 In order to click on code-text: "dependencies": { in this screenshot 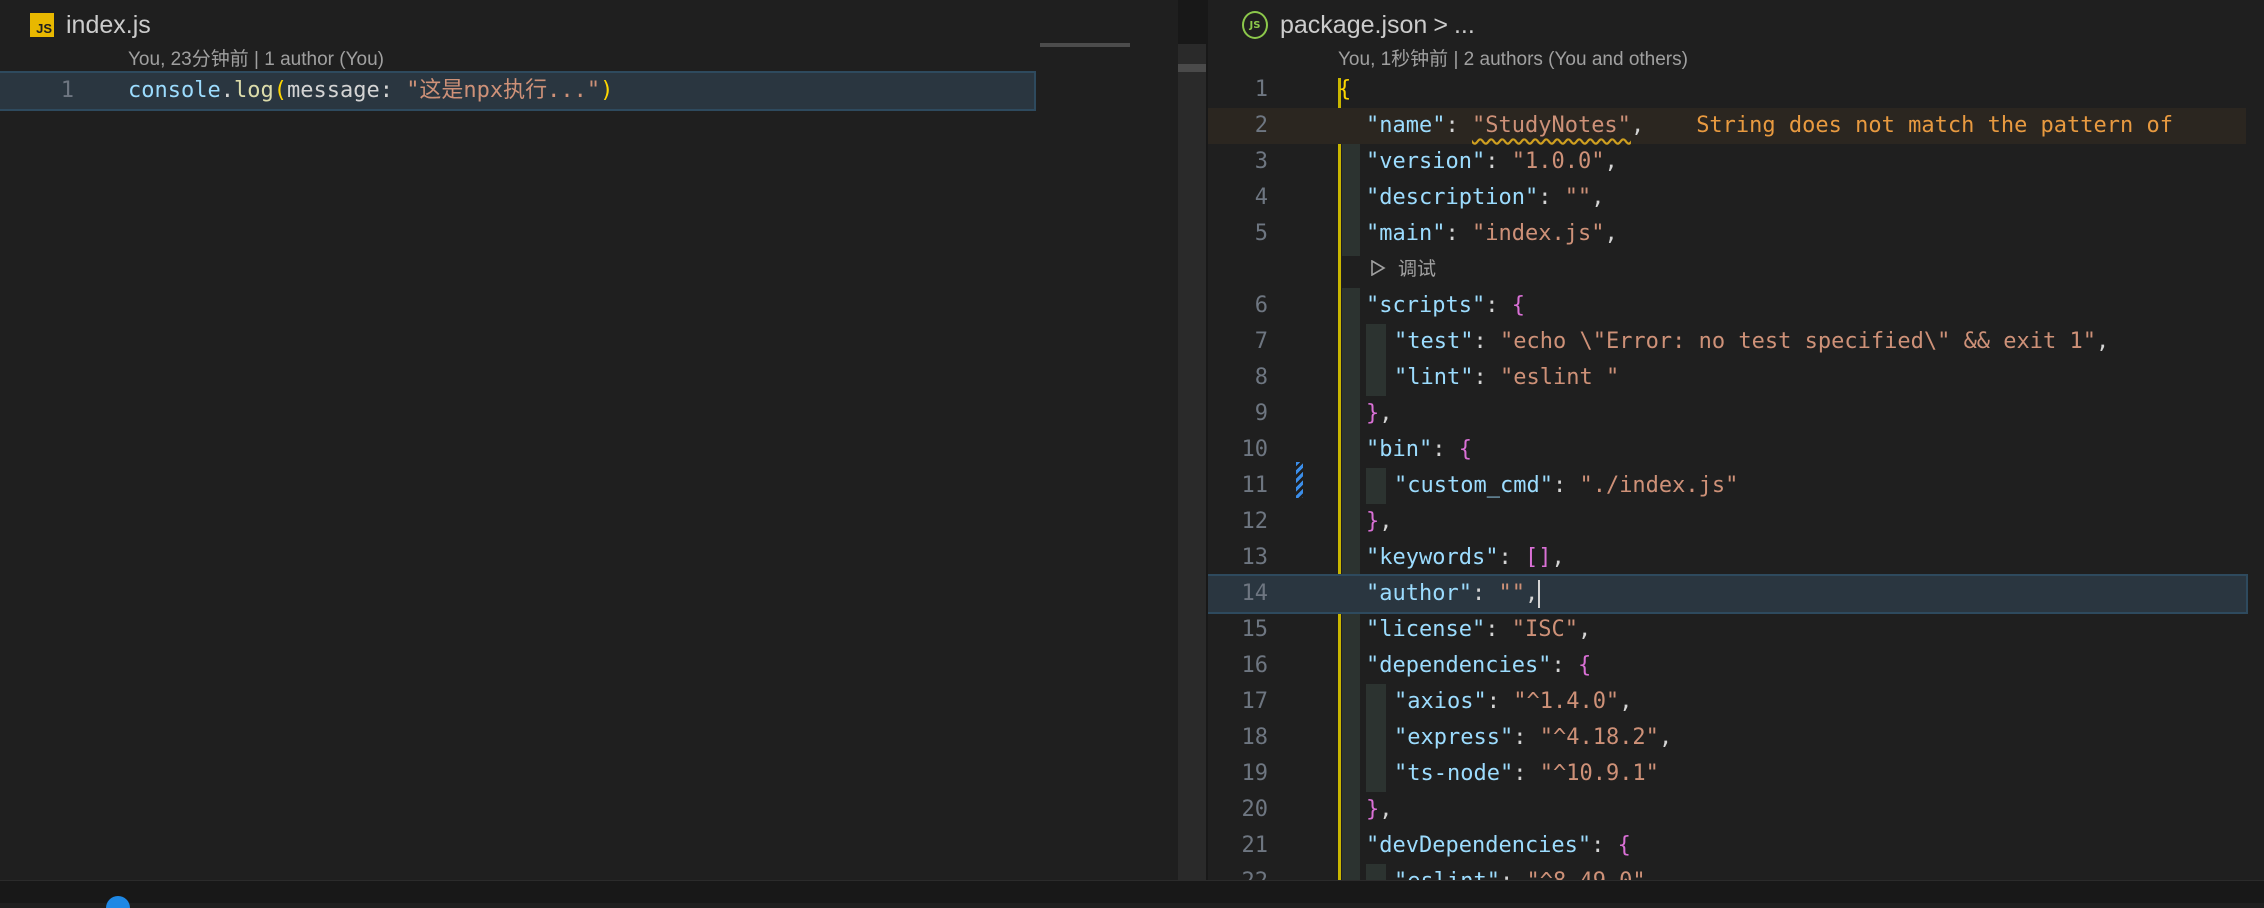, I will do `click(1479, 665)`.